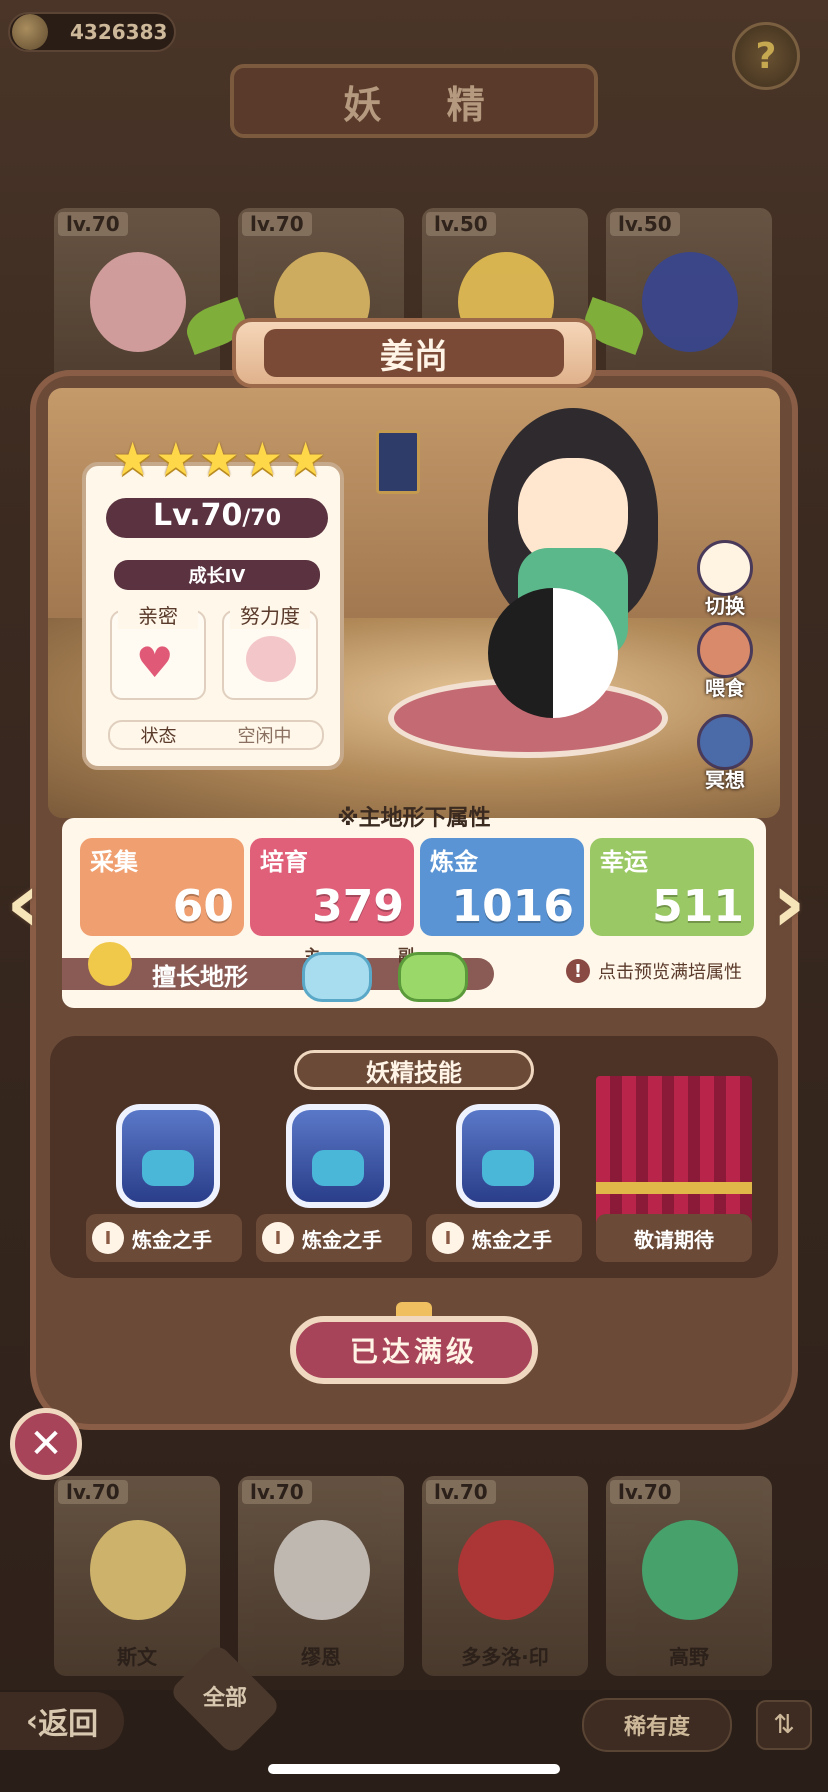 The image size is (828, 1792). Describe the element at coordinates (162, 887) in the screenshot. I see `attr-gather: 采集 60` at that location.